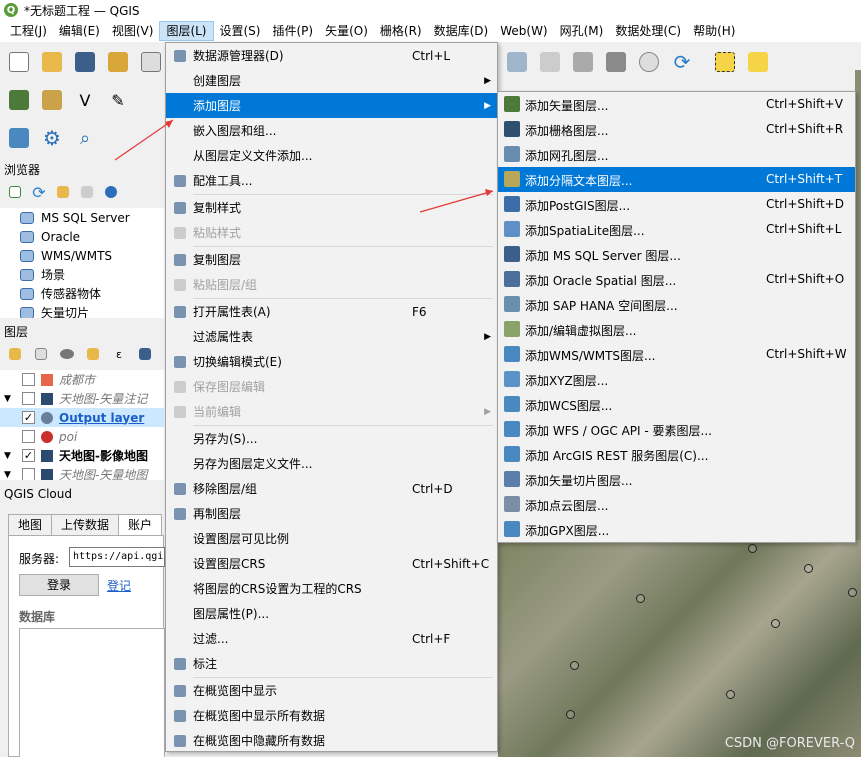 Image resolution: width=861 pixels, height=757 pixels. Describe the element at coordinates (19, 100) in the screenshot. I see `digitize-icon` at that location.